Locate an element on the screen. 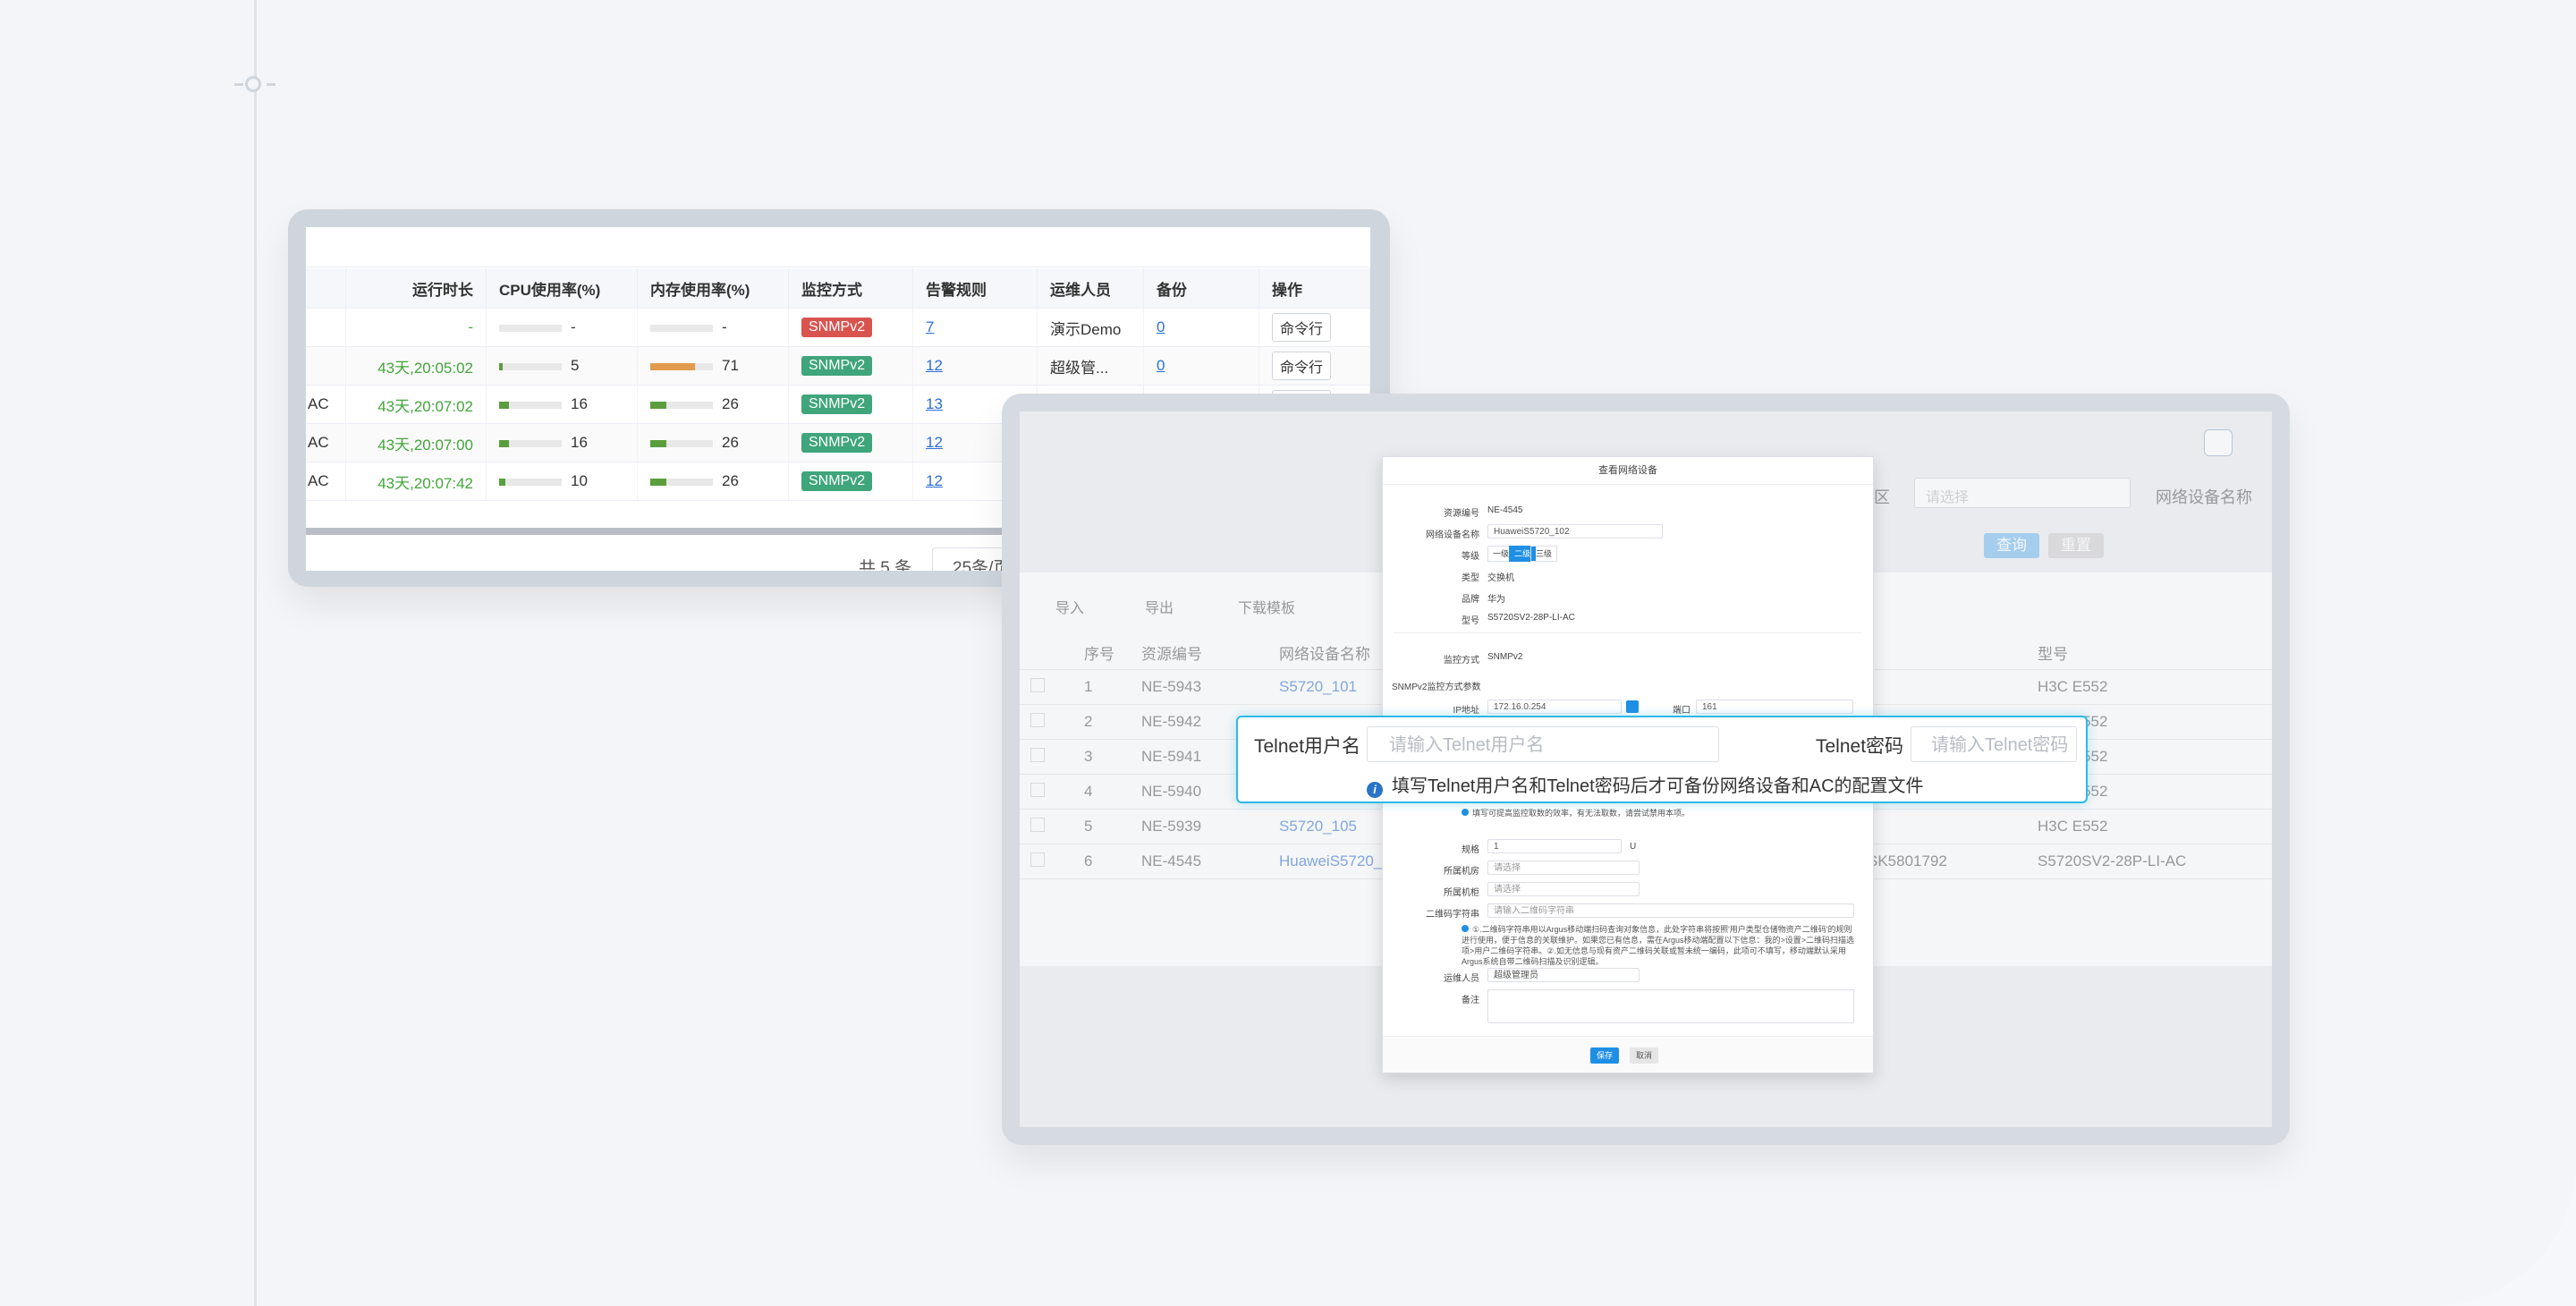 This screenshot has height=1306, width=2576. level-3-option: 三级 is located at coordinates (1544, 554).